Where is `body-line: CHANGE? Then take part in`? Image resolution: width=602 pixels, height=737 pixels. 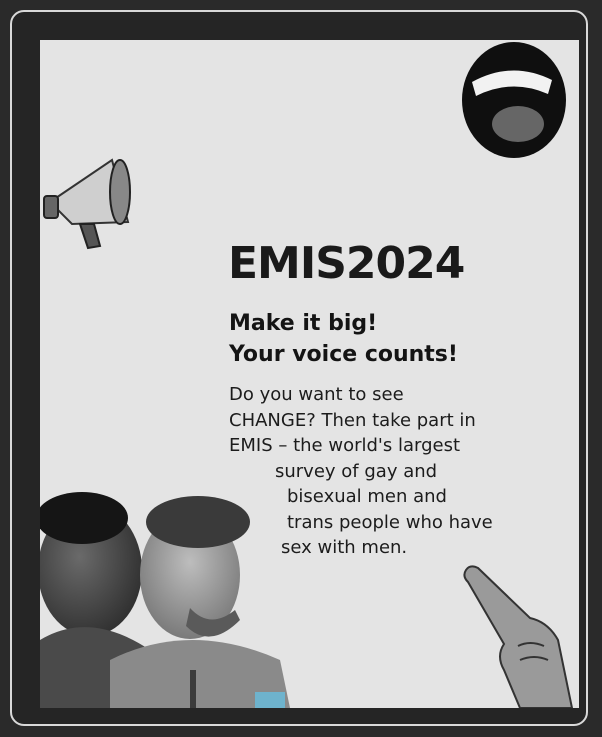
body-line: CHANGE? Then take part in is located at coordinates (352, 420).